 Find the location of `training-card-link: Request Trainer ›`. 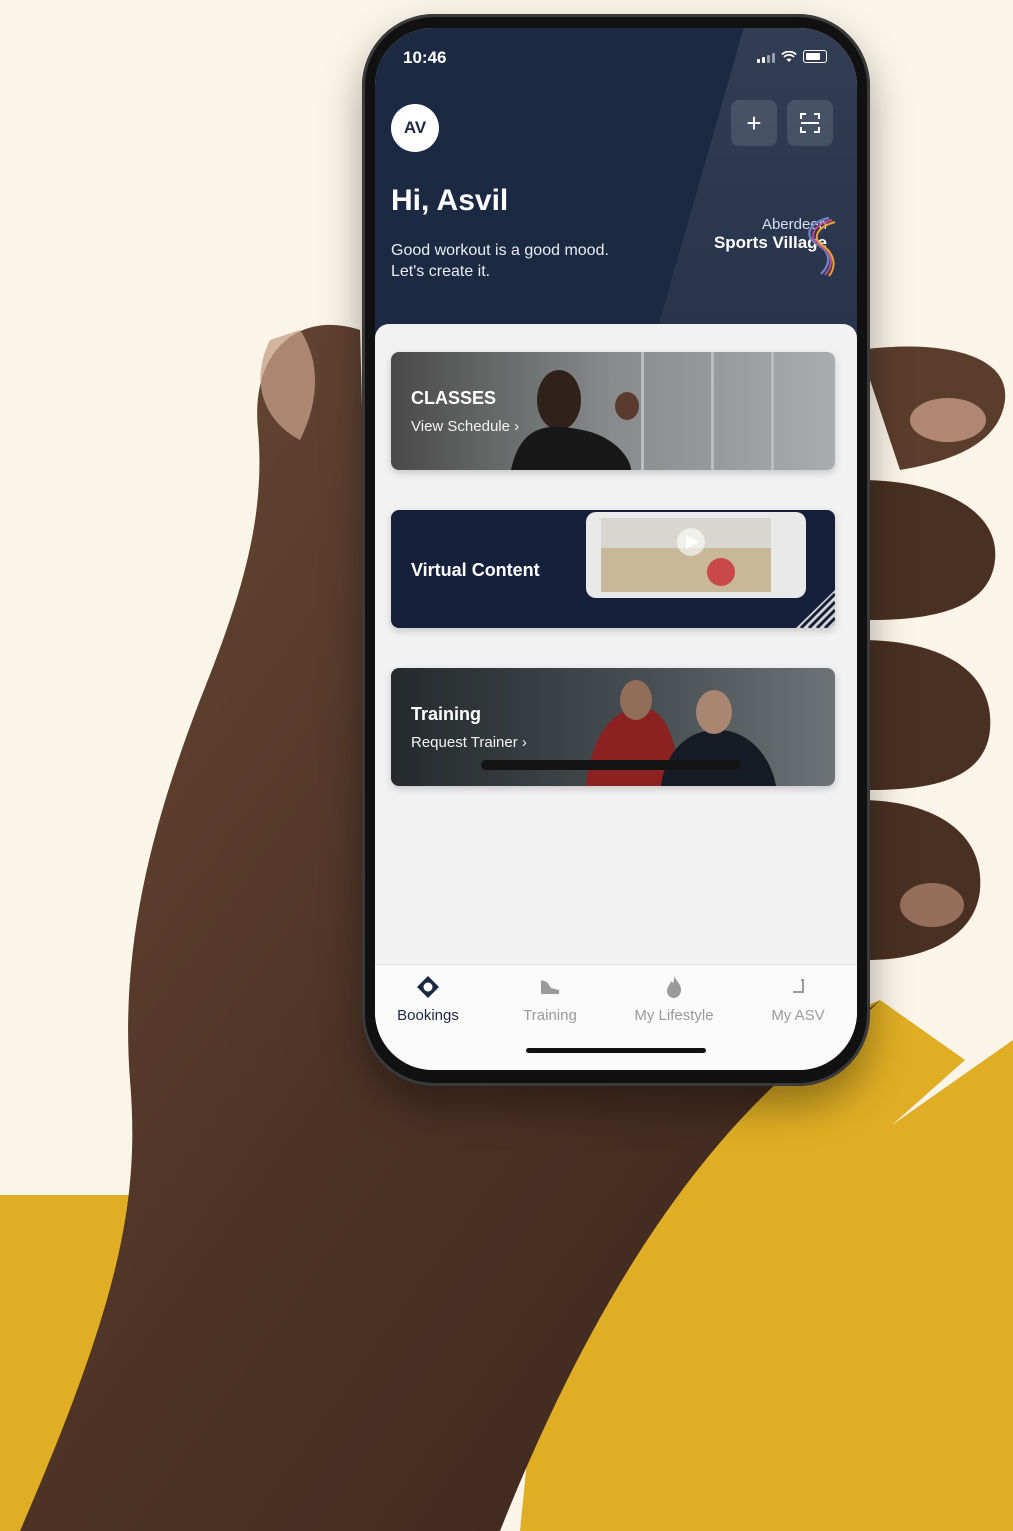

training-card-link: Request Trainer › is located at coordinates (469, 742).